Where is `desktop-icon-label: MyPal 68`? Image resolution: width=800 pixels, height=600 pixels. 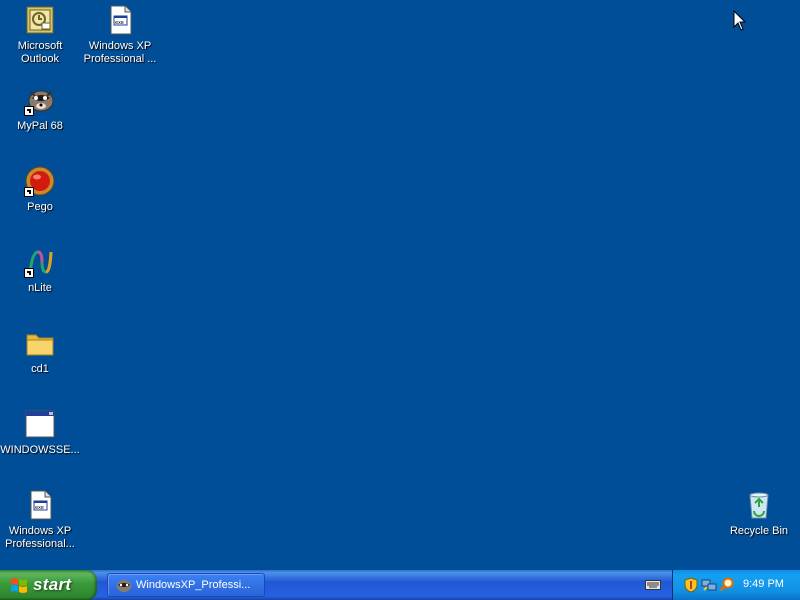
desktop-icon-label: MyPal 68 is located at coordinates (40, 126).